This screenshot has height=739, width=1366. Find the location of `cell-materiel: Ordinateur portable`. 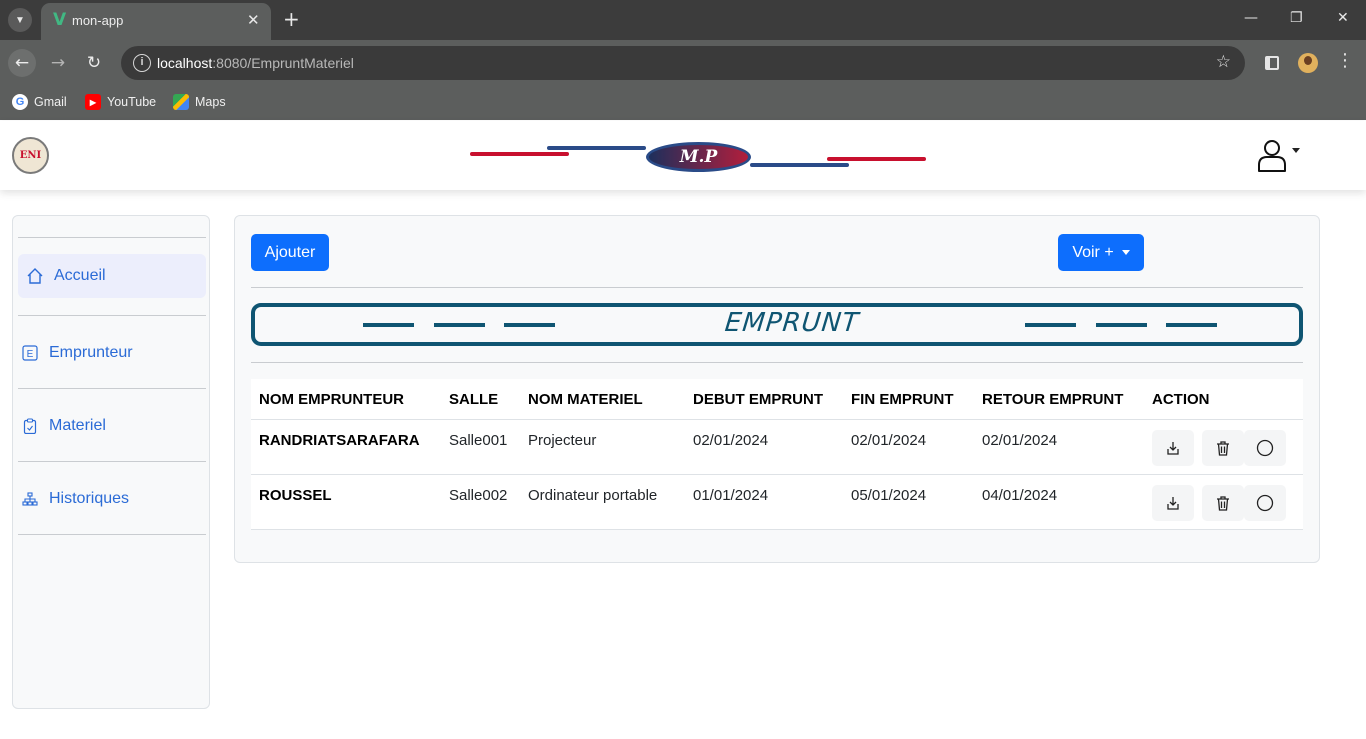

cell-materiel: Ordinateur portable is located at coordinates (593, 495).